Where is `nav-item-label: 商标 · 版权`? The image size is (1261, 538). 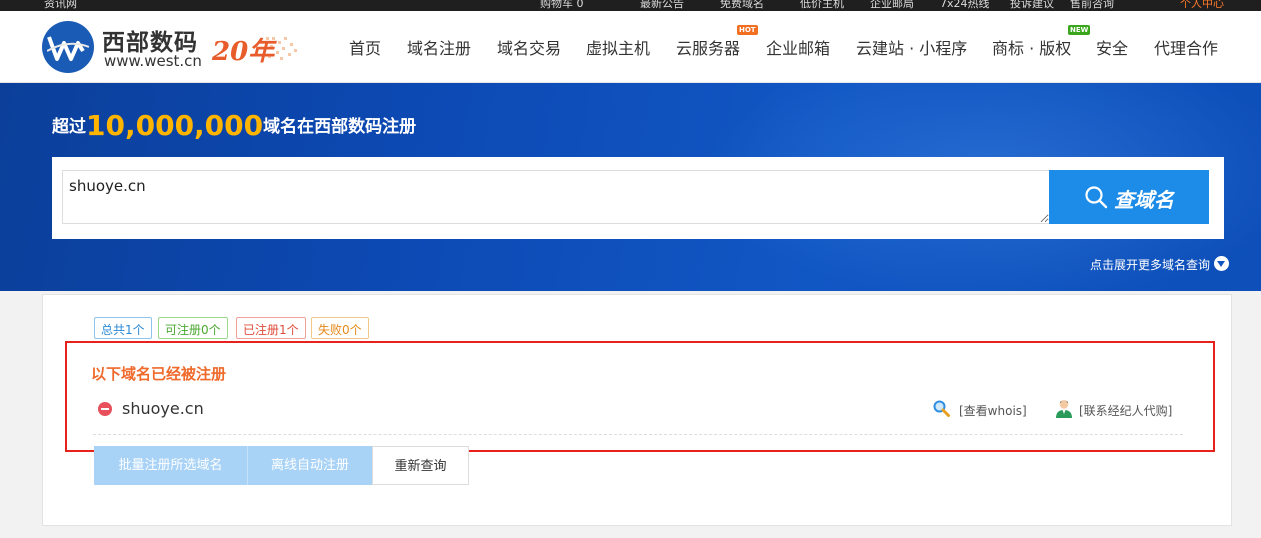 nav-item-label: 商标 · 版权 is located at coordinates (1032, 48).